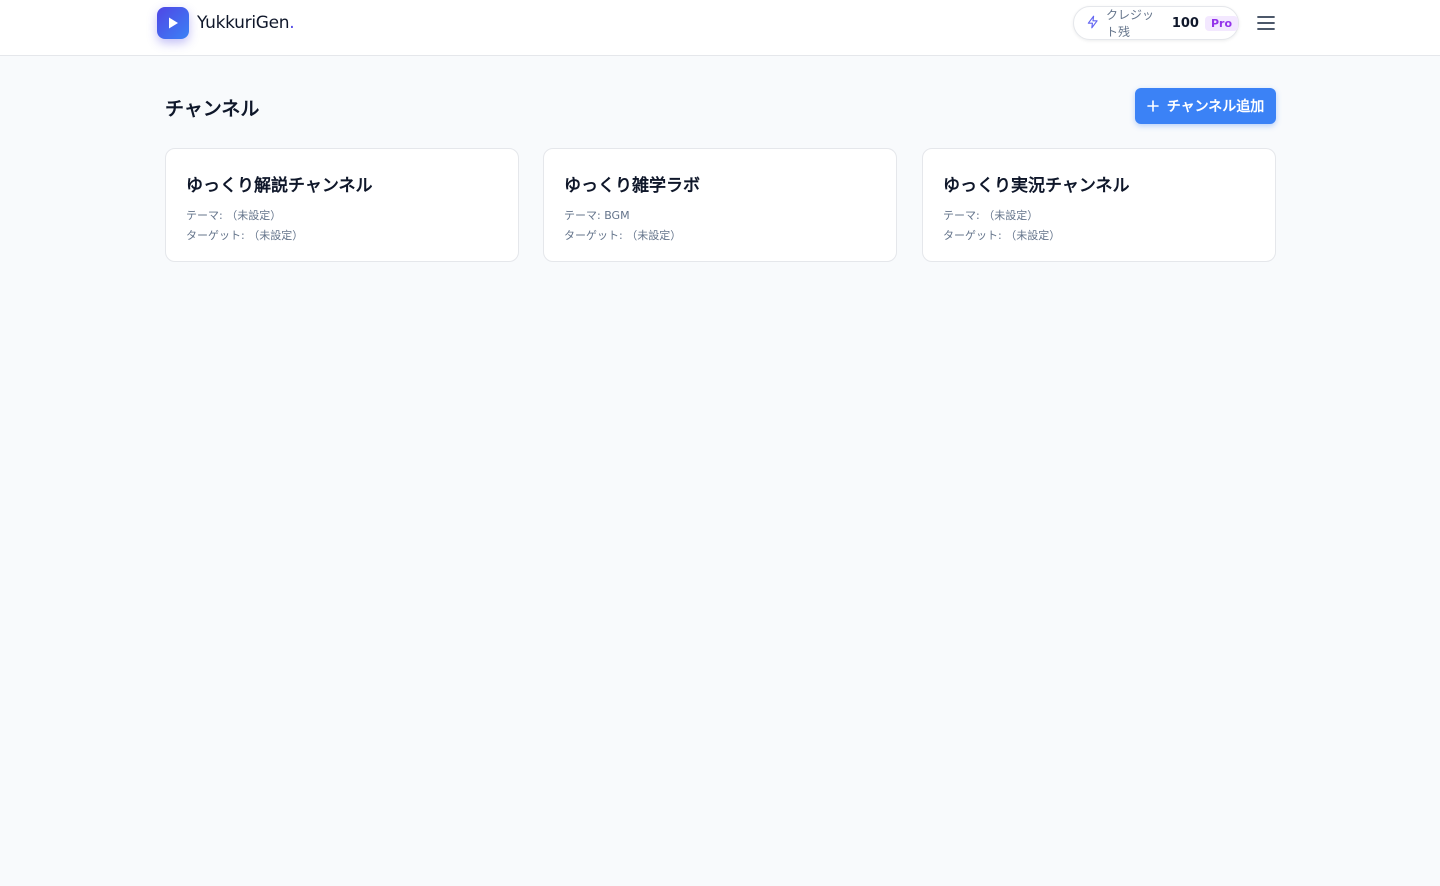 This screenshot has height=886, width=1440. What do you see at coordinates (279, 186) in the screenshot?
I see `channel-name: ゆっくり解説チャンネル` at bounding box center [279, 186].